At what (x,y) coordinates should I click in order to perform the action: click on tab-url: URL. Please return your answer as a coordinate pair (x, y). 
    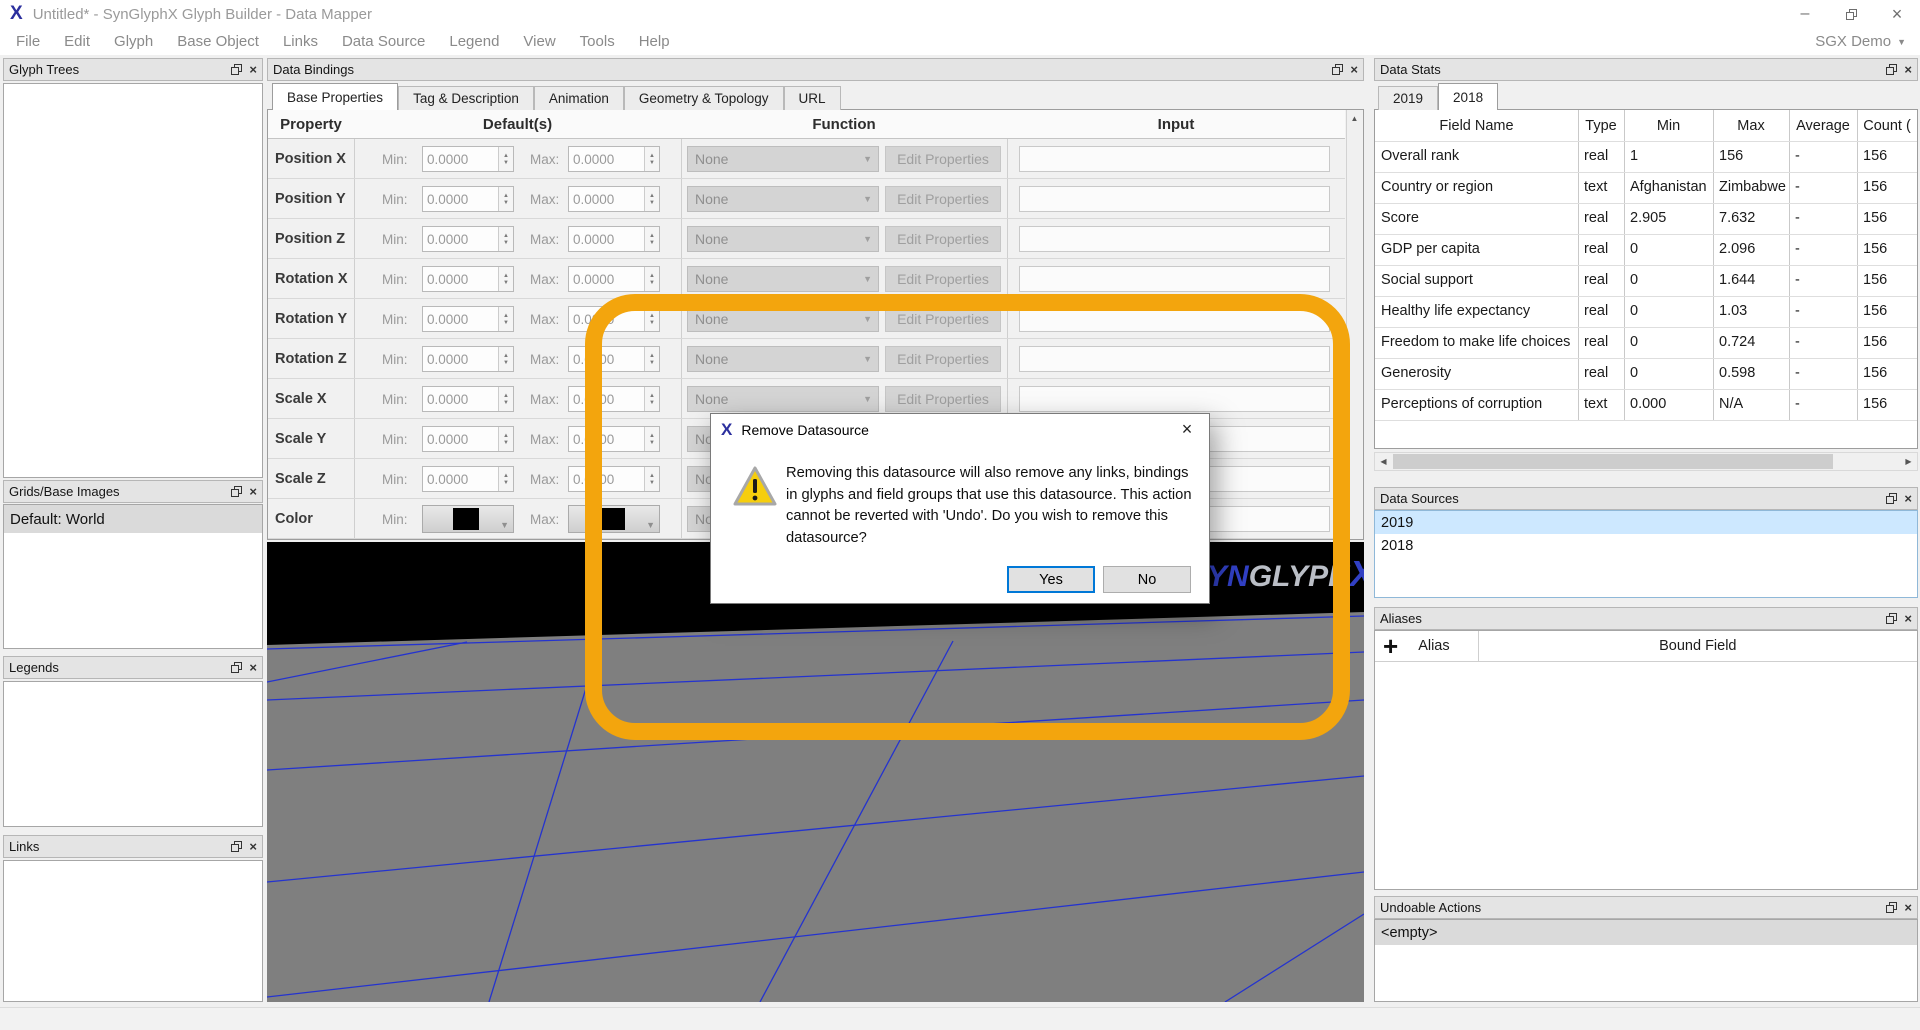
    Looking at the image, I should click on (812, 98).